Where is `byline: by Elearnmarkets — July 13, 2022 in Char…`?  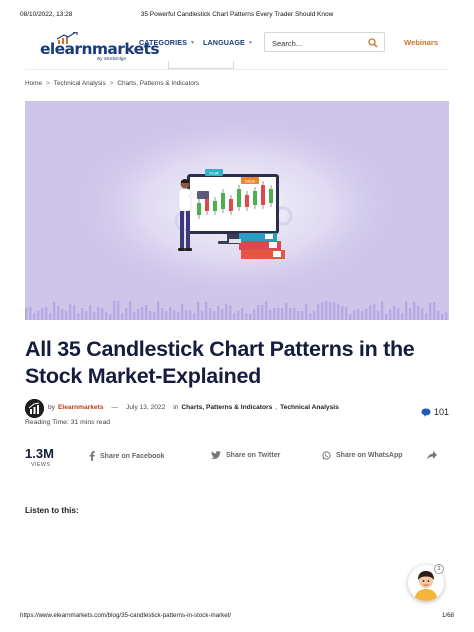
byline: by Elearnmarkets — July 13, 2022 in Char… is located at coordinates (193, 407).